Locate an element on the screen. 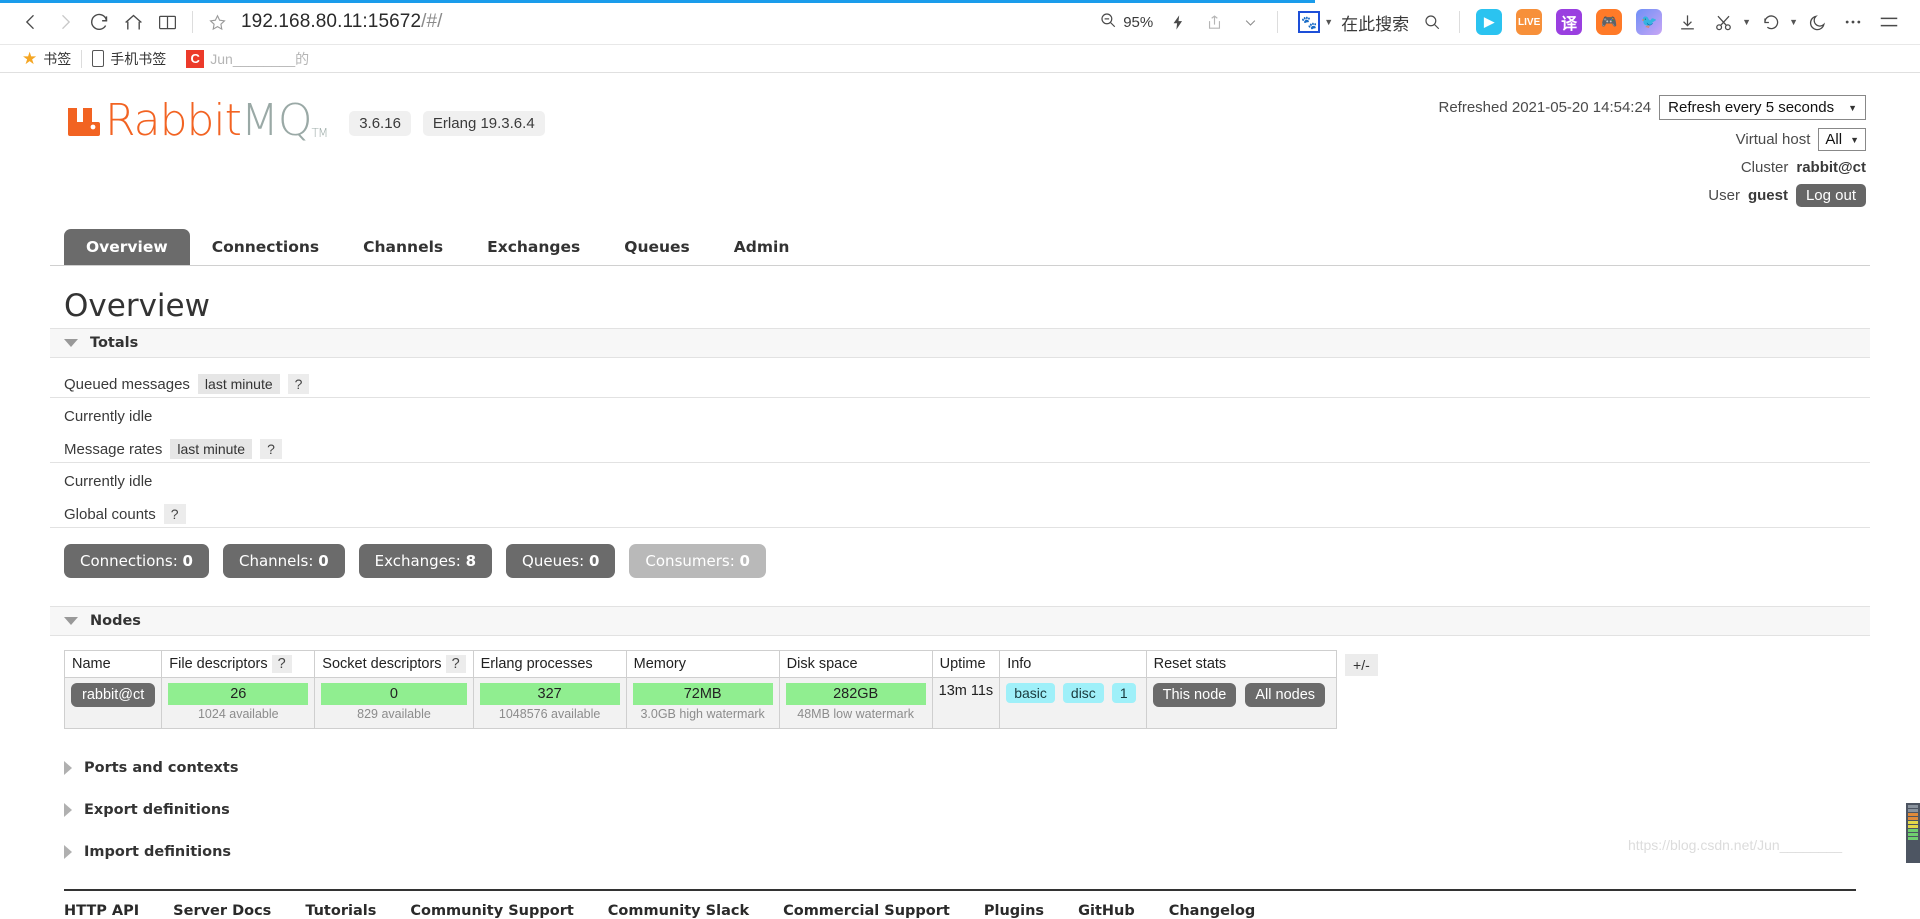 This screenshot has width=1920, height=919. version-badges: 3.6.16 Erlang 19.3.6.4 is located at coordinates (447, 128).